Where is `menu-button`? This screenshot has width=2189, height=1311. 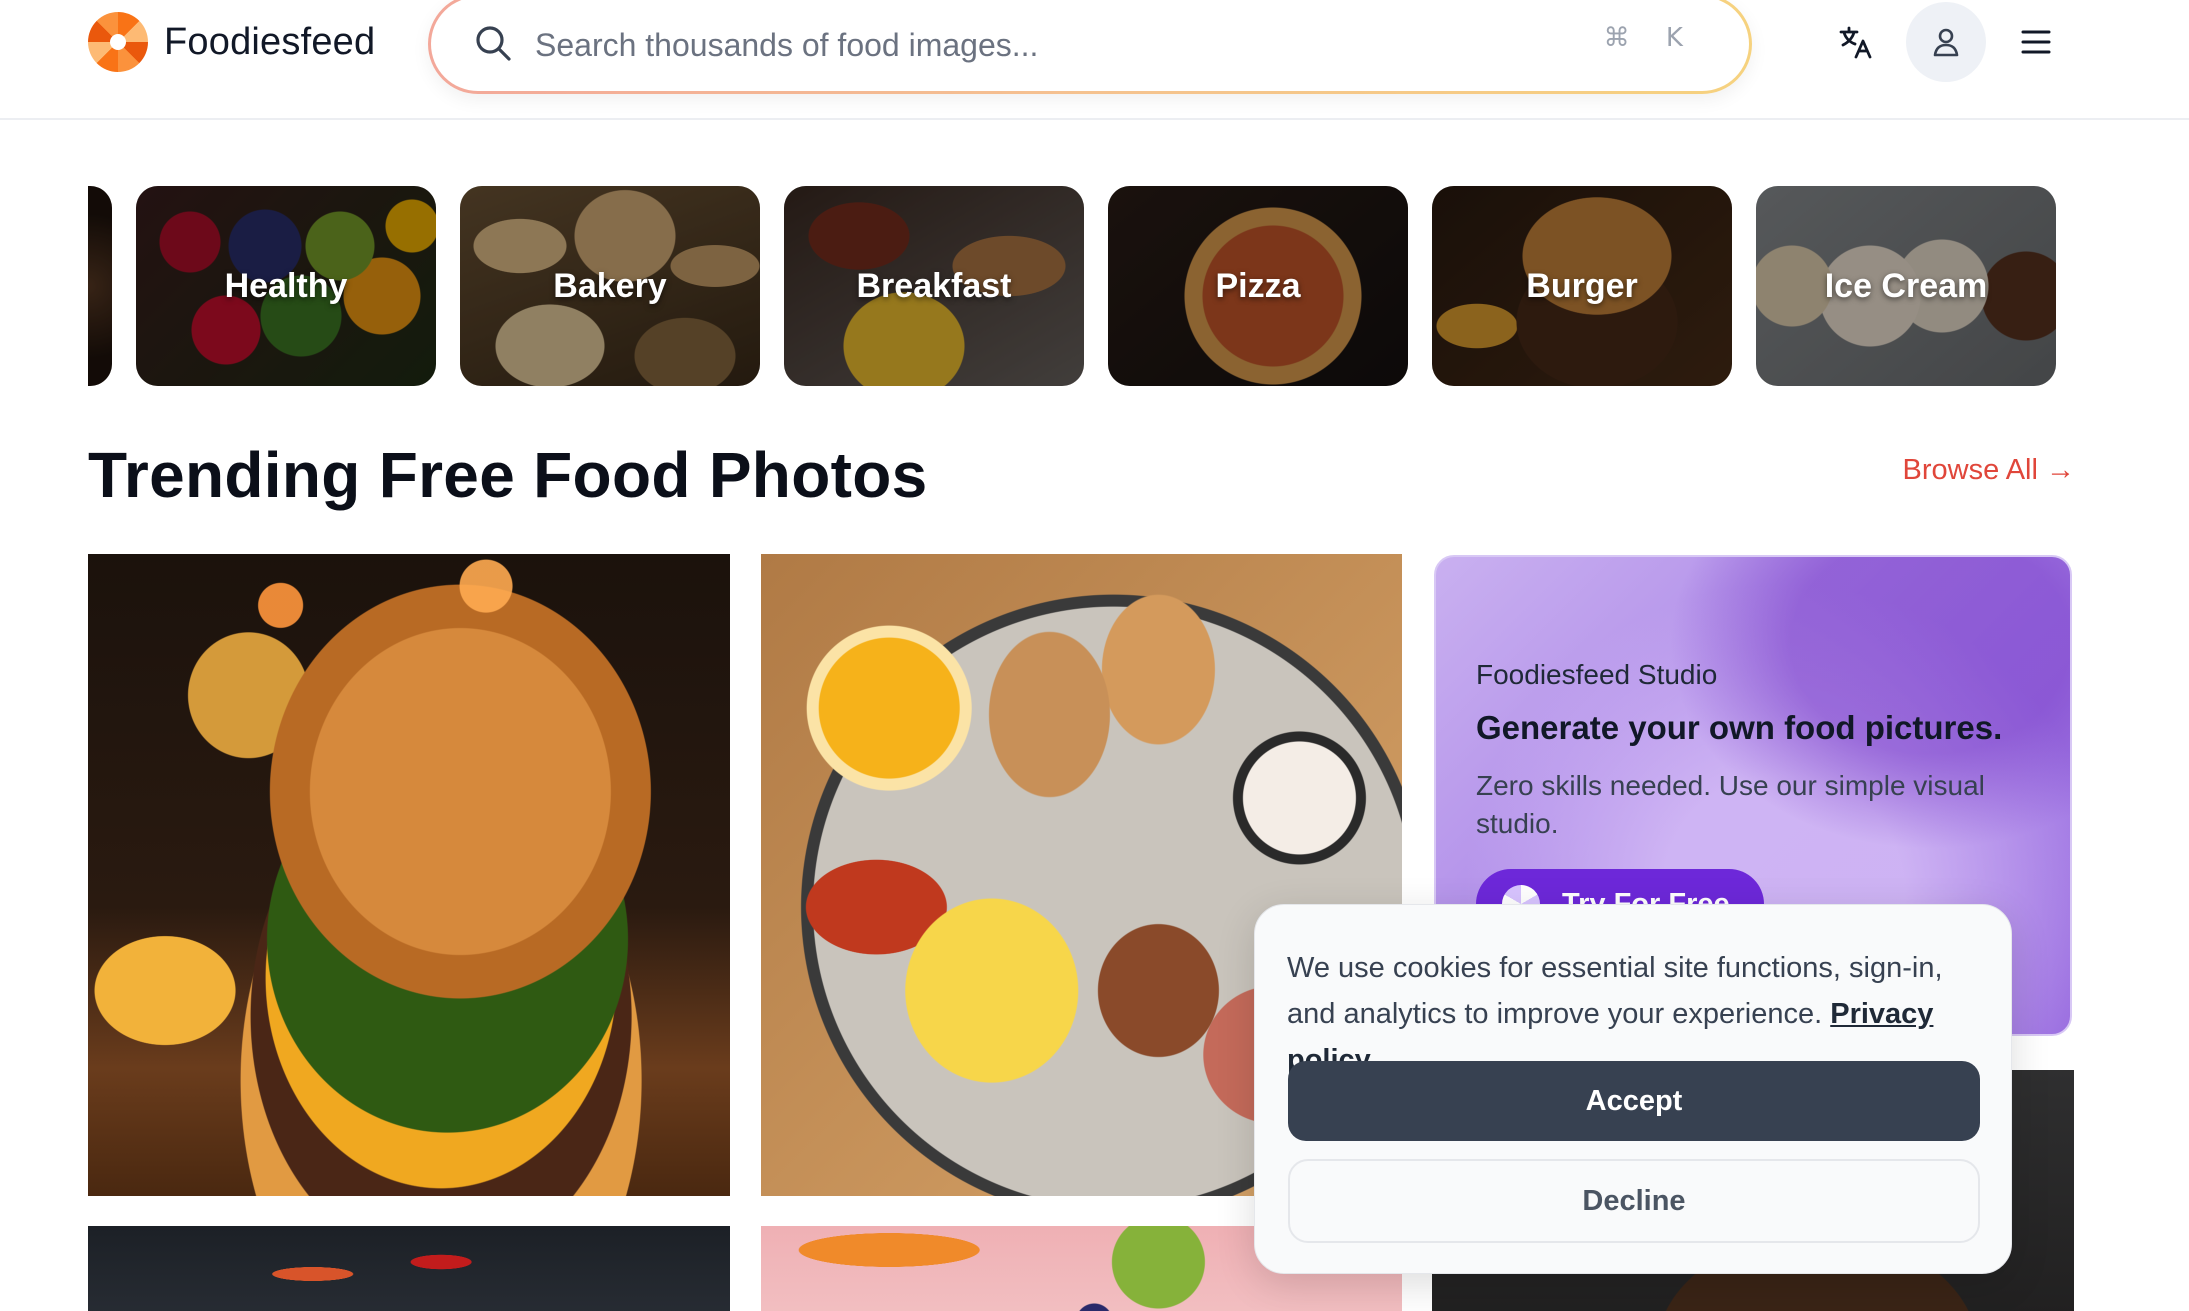 menu-button is located at coordinates (2036, 42).